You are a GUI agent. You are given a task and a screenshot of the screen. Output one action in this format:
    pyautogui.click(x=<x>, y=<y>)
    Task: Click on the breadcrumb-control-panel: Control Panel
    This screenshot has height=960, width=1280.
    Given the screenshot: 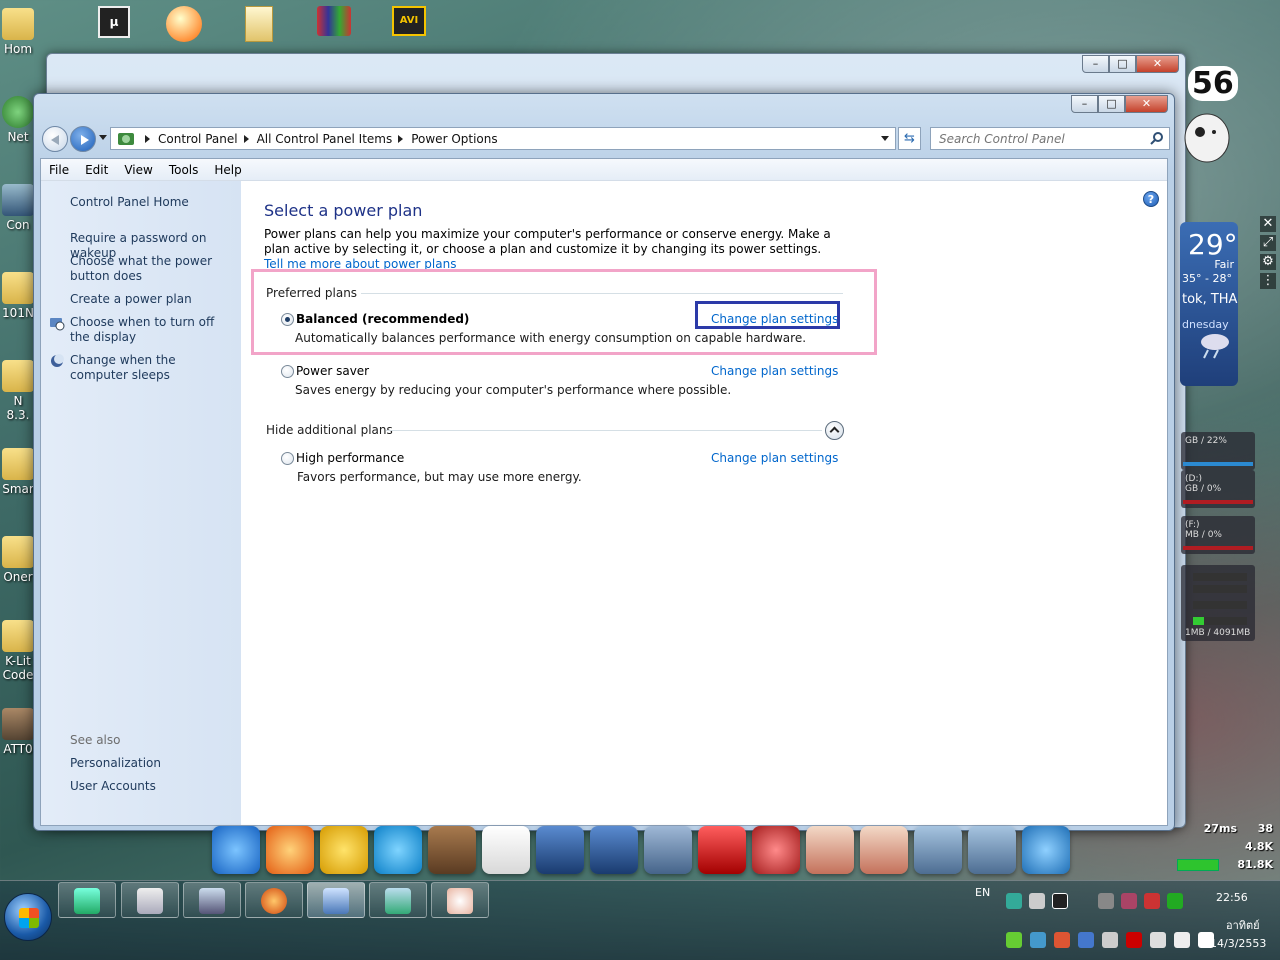 What is the action you would take?
    pyautogui.click(x=198, y=139)
    